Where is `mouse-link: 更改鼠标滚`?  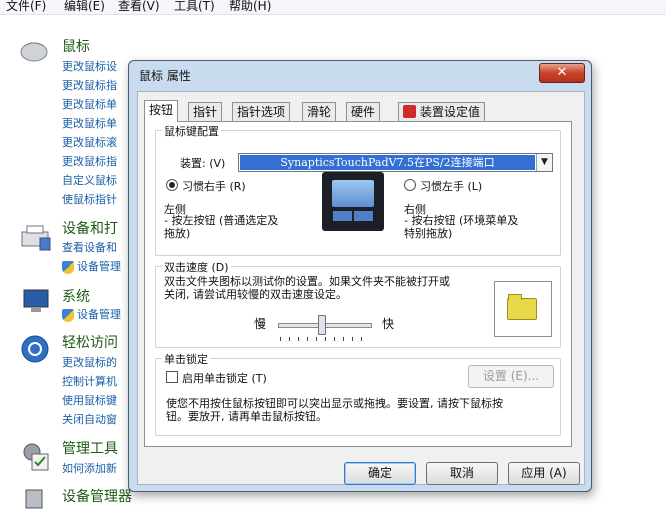 mouse-link: 更改鼠标滚 is located at coordinates (89, 142).